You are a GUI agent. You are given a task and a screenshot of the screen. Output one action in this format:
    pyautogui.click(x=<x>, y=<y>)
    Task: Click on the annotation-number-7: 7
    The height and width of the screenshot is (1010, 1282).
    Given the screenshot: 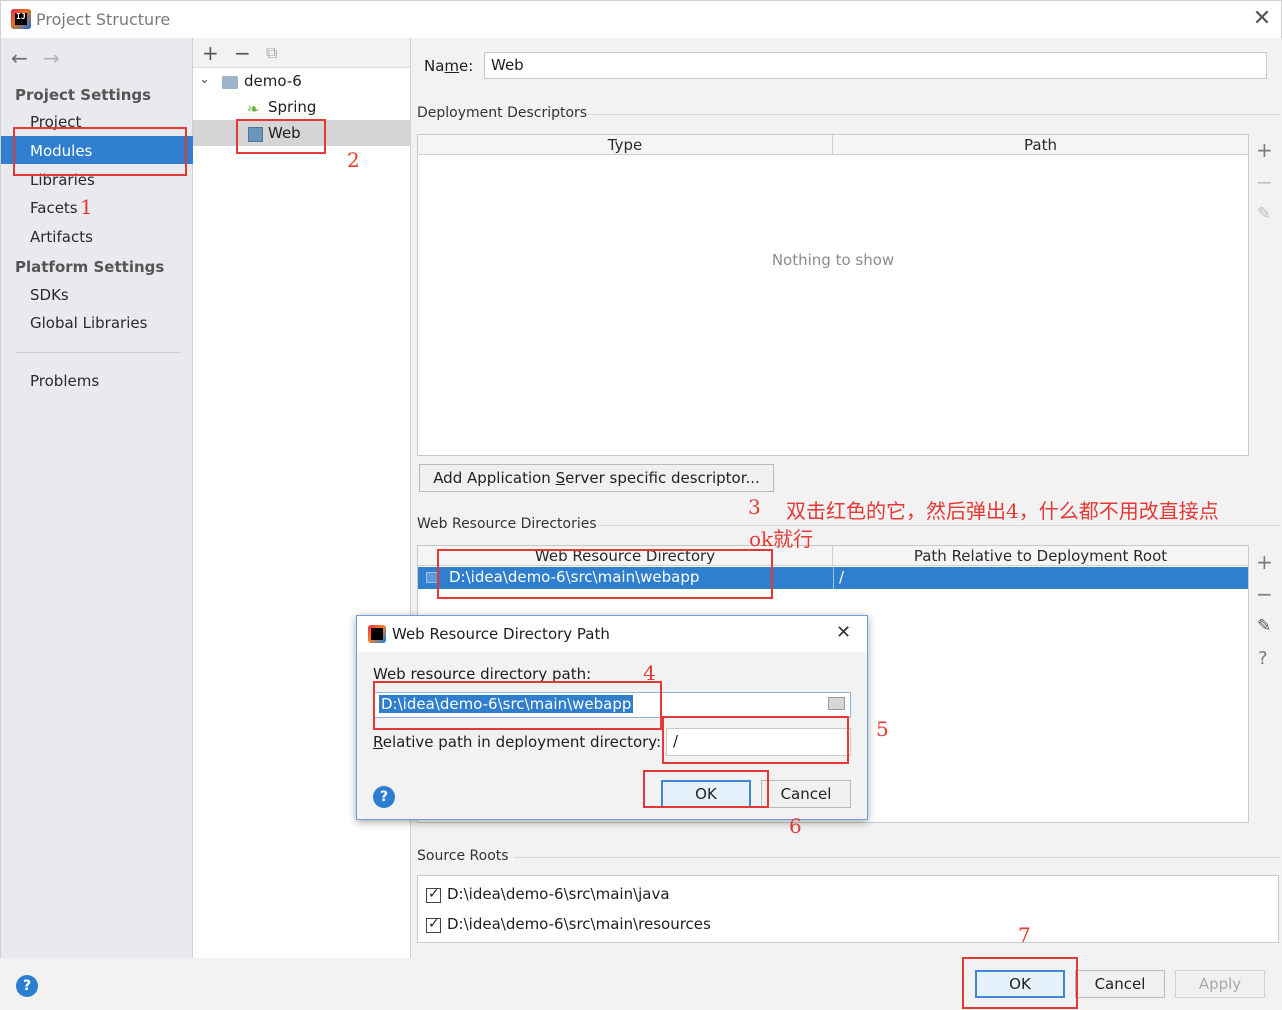 What is the action you would take?
    pyautogui.click(x=1024, y=935)
    